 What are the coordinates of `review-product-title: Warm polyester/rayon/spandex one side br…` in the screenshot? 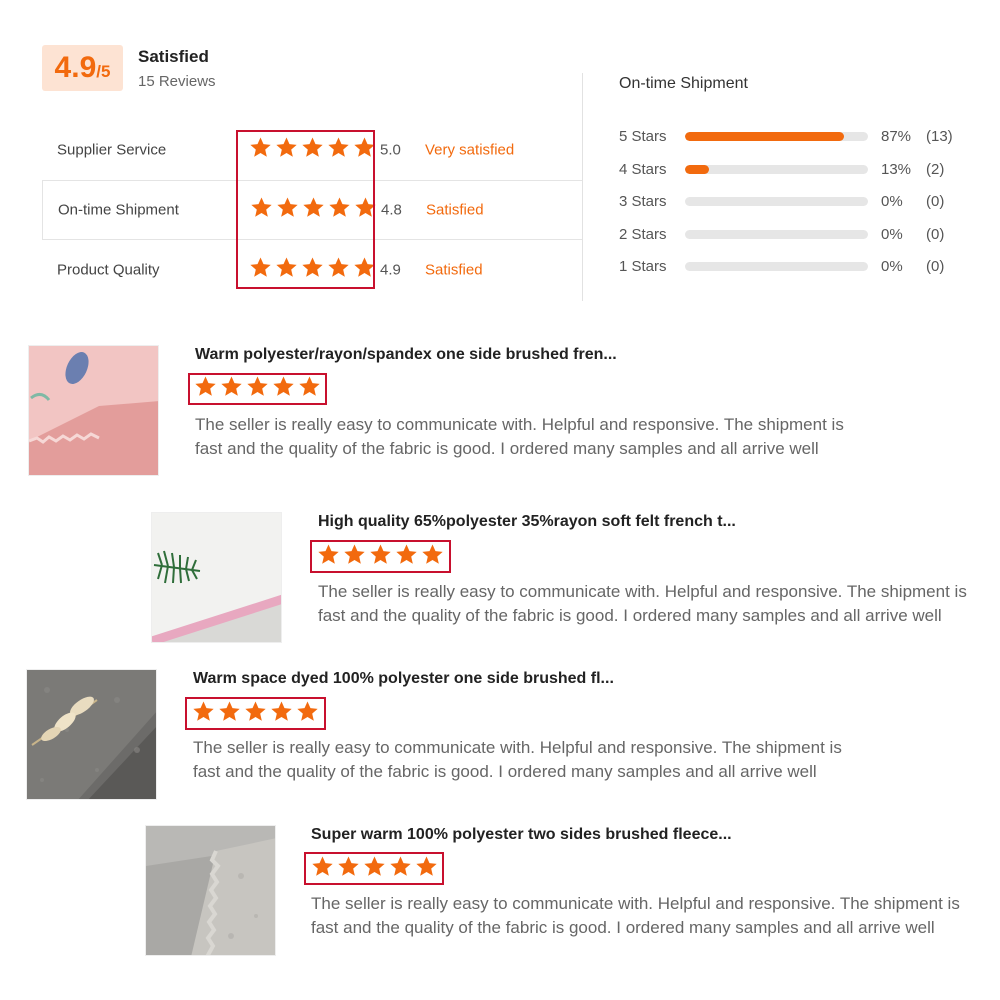 It's located at (406, 355).